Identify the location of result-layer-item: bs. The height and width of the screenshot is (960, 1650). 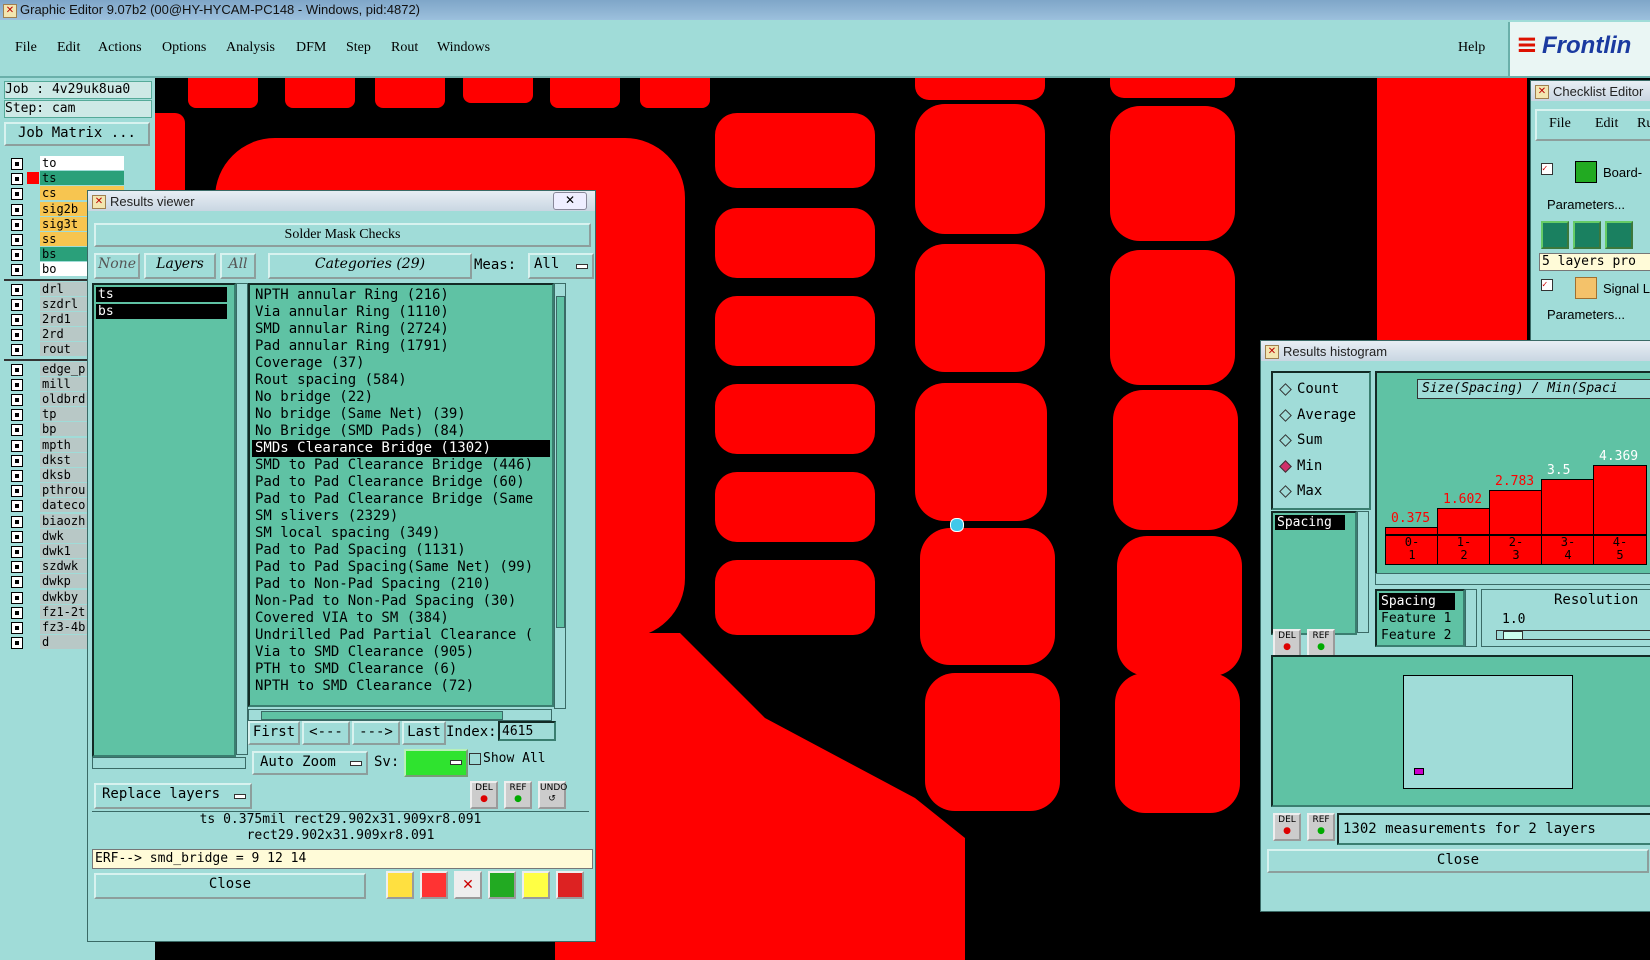
(161, 311).